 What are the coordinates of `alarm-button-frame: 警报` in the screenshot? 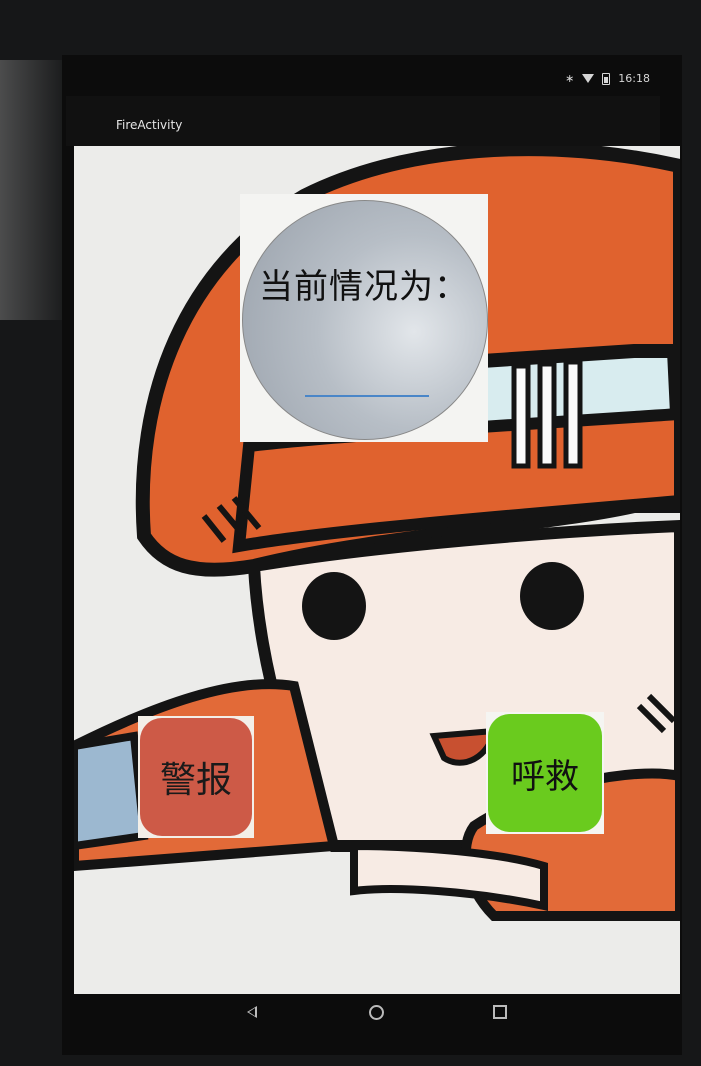 It's located at (196, 777).